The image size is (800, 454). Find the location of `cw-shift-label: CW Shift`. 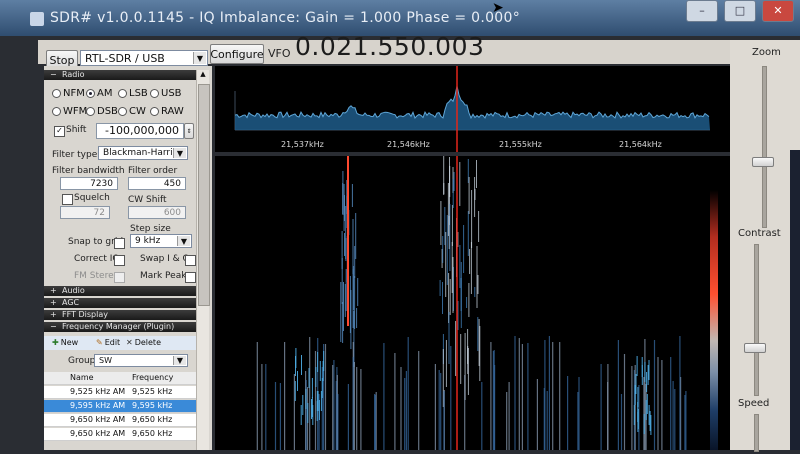

cw-shift-label: CW Shift is located at coordinates (147, 200).